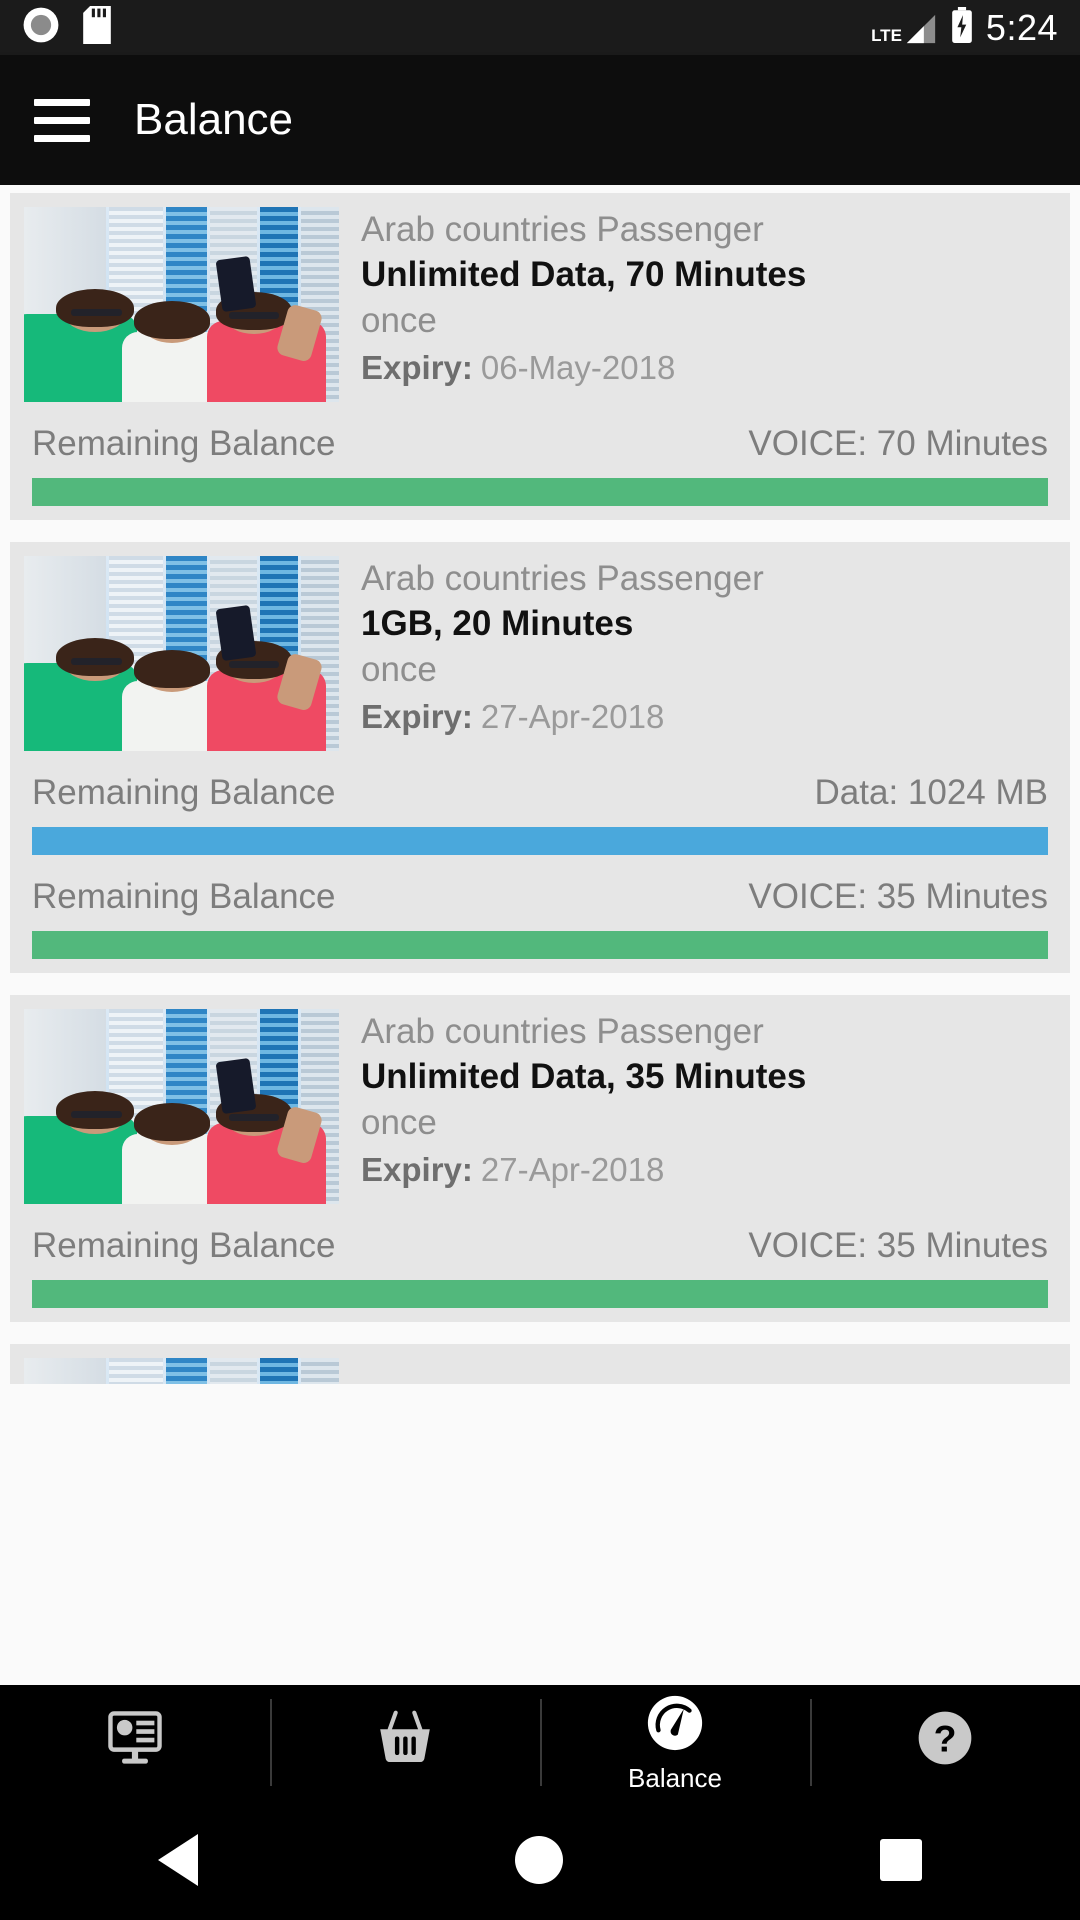 The image size is (1080, 1920). What do you see at coordinates (540, 27) in the screenshot?
I see `status-bar: LTE 5:24` at bounding box center [540, 27].